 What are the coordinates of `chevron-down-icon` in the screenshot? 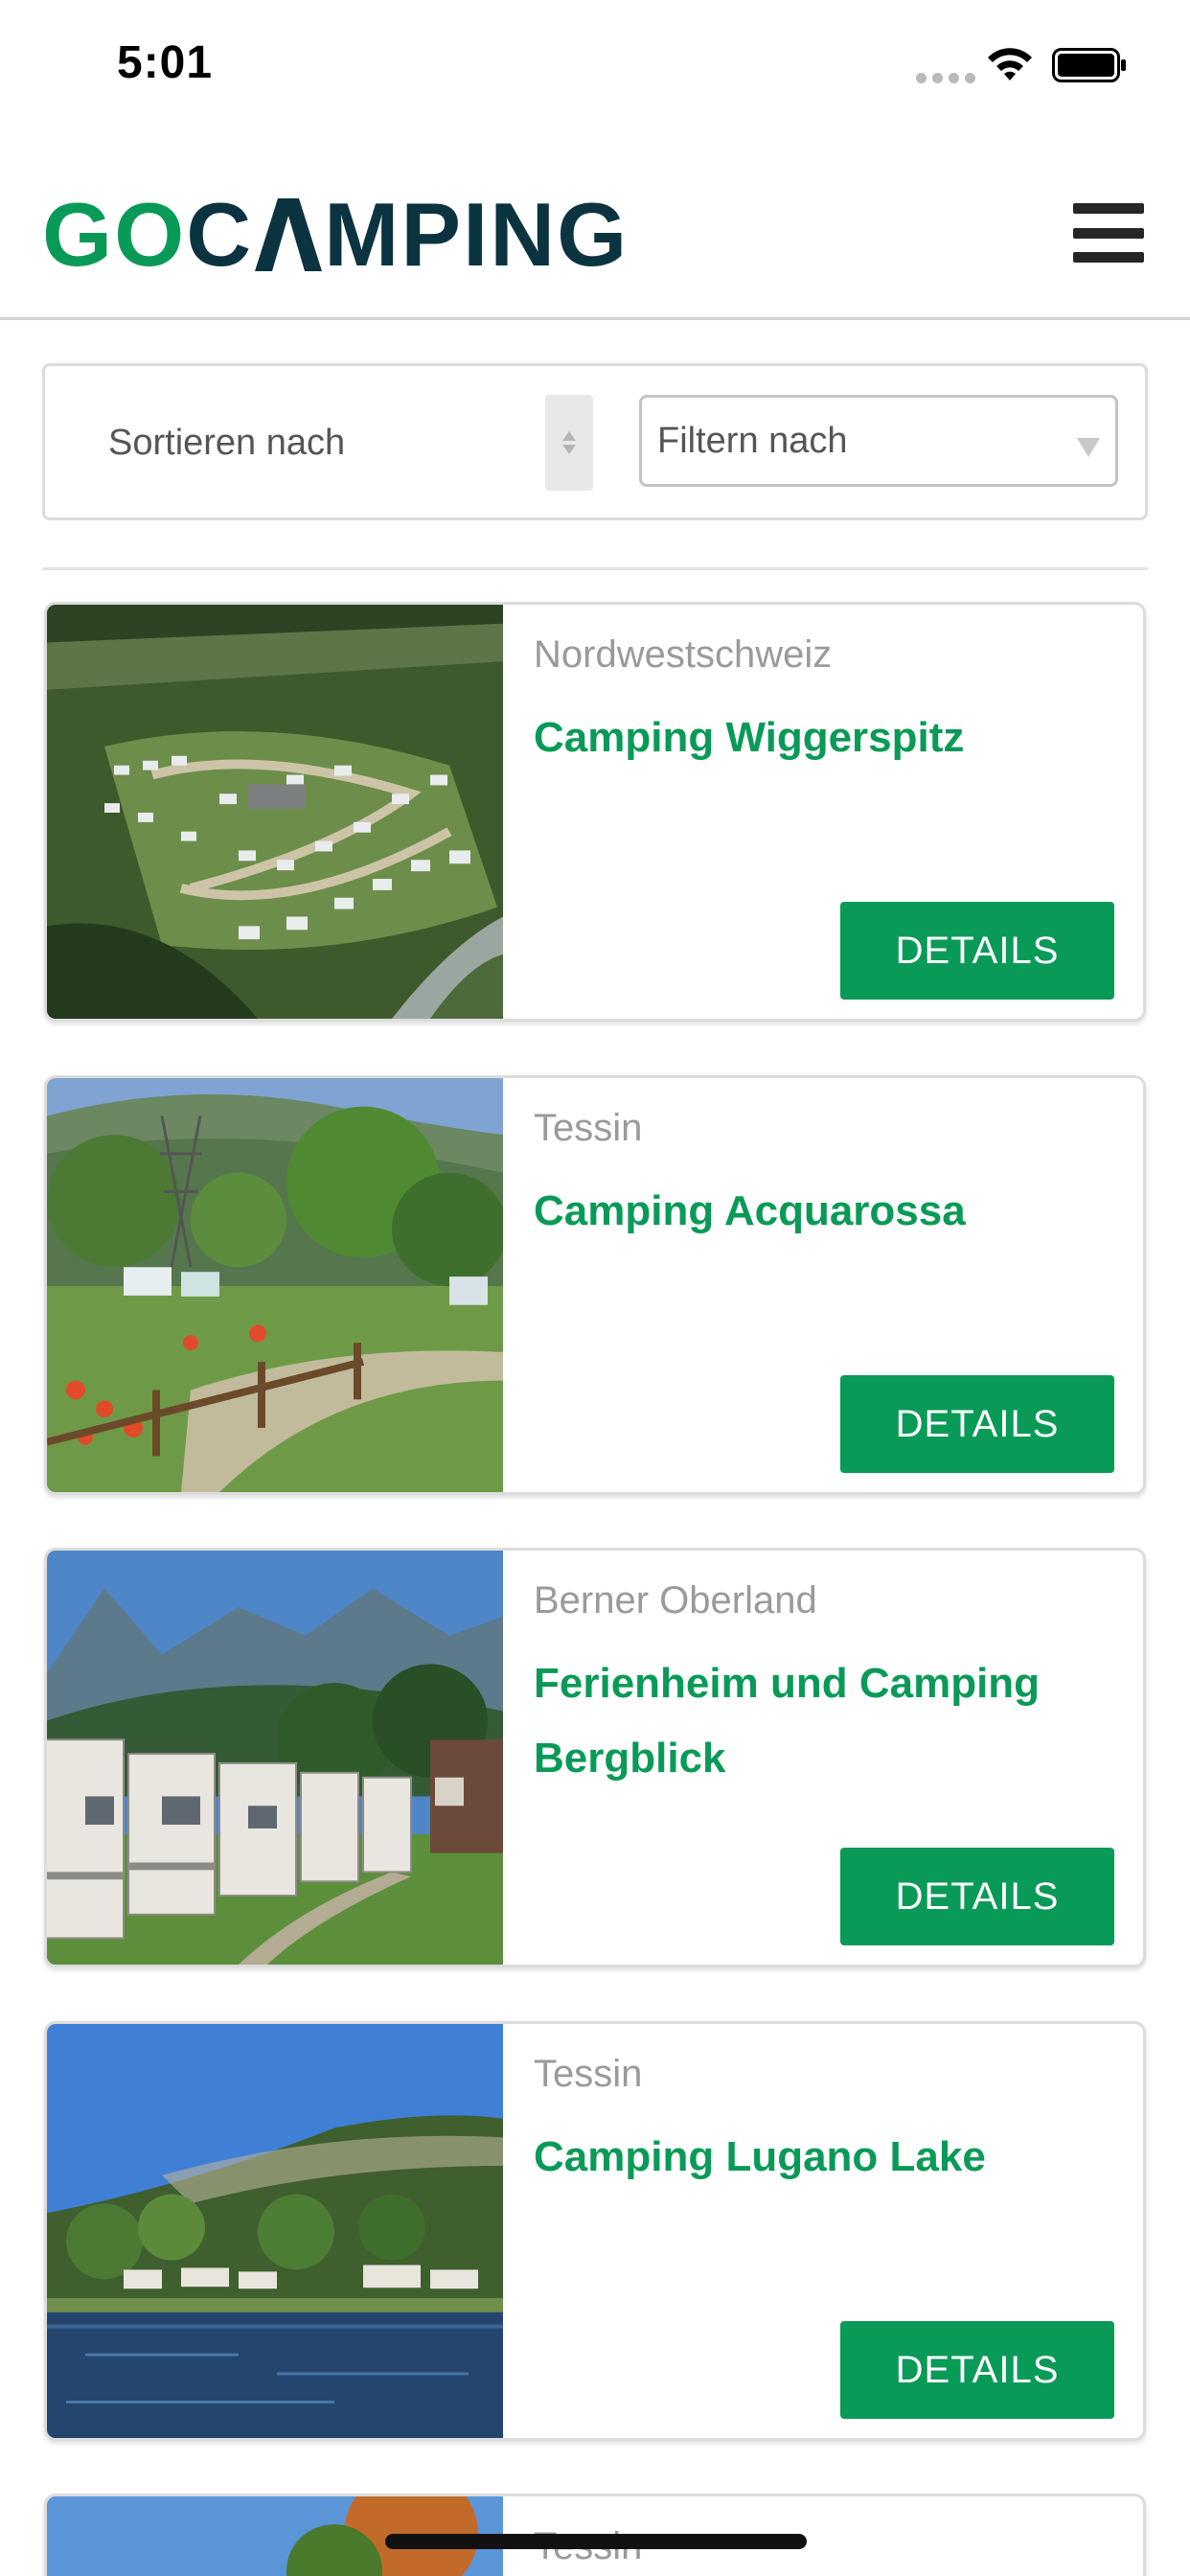 It's located at (1089, 447).